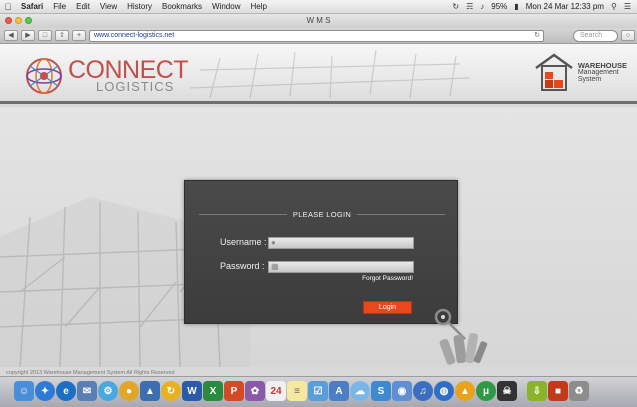  Describe the element at coordinates (387, 307) in the screenshot. I see `login-button: Login` at that location.